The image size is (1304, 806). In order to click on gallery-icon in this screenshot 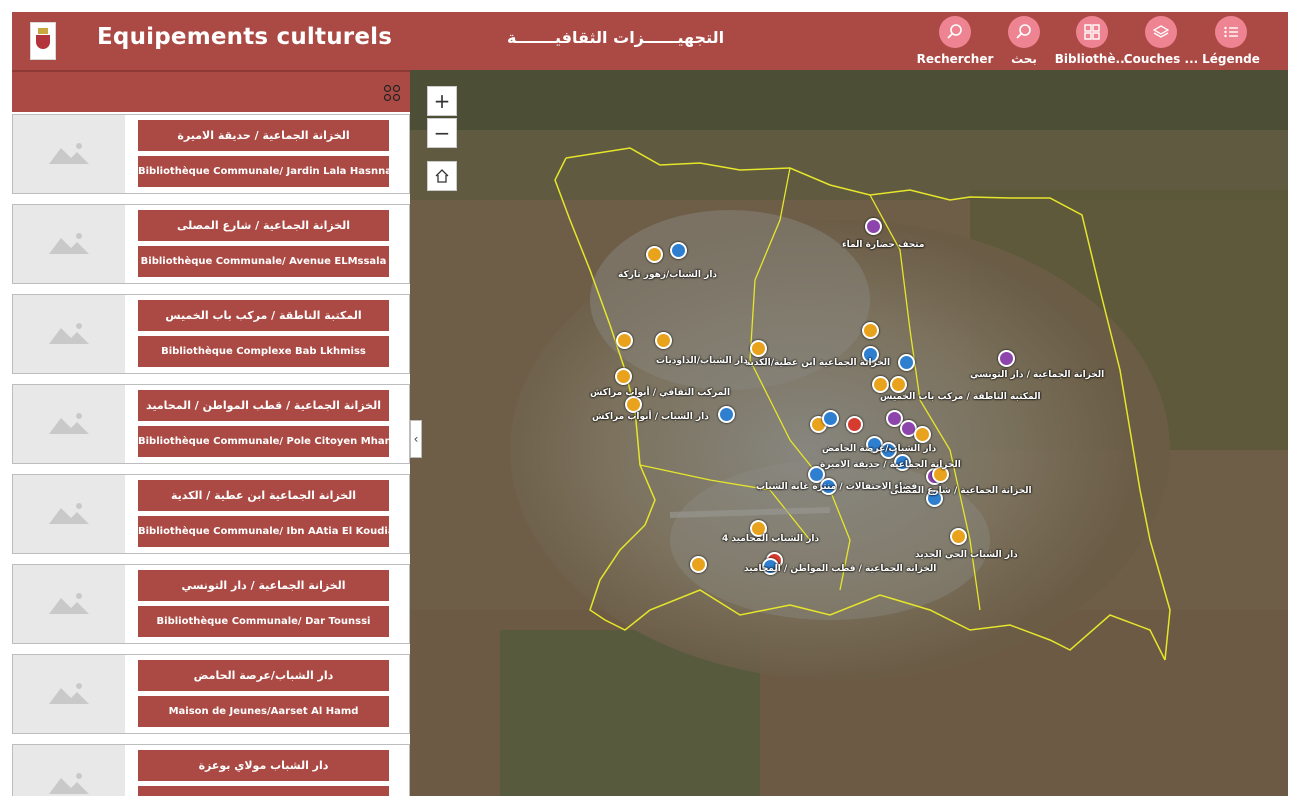, I will do `click(1092, 32)`.